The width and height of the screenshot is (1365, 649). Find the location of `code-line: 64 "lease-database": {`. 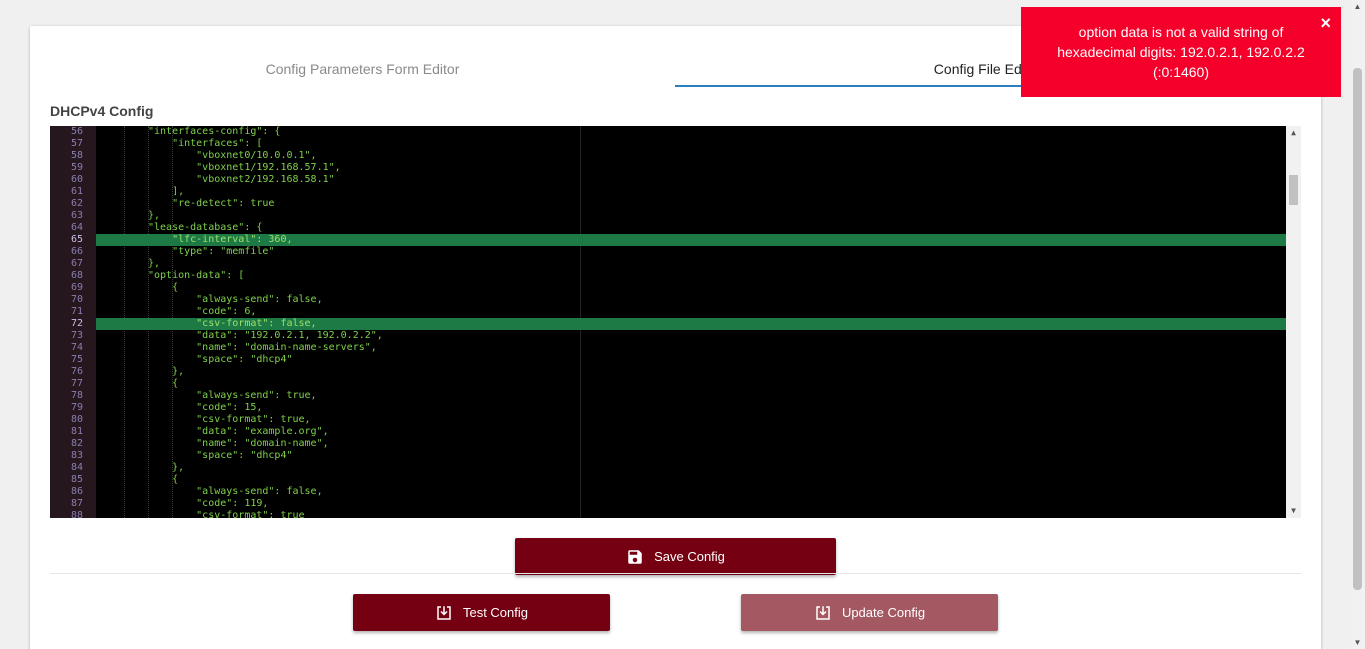

code-line: 64 "lease-database": { is located at coordinates (668, 228).